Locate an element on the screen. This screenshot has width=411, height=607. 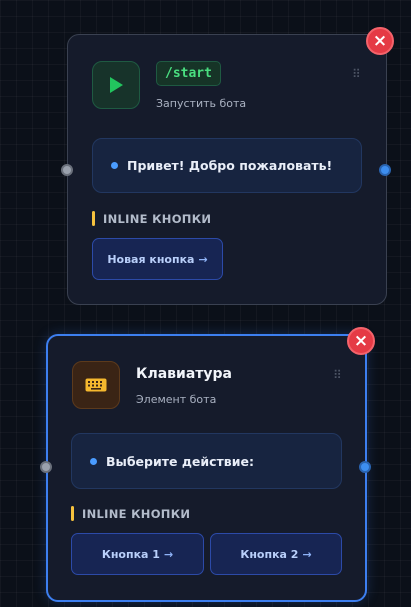
message-text: Выберите действие: is located at coordinates (180, 461).